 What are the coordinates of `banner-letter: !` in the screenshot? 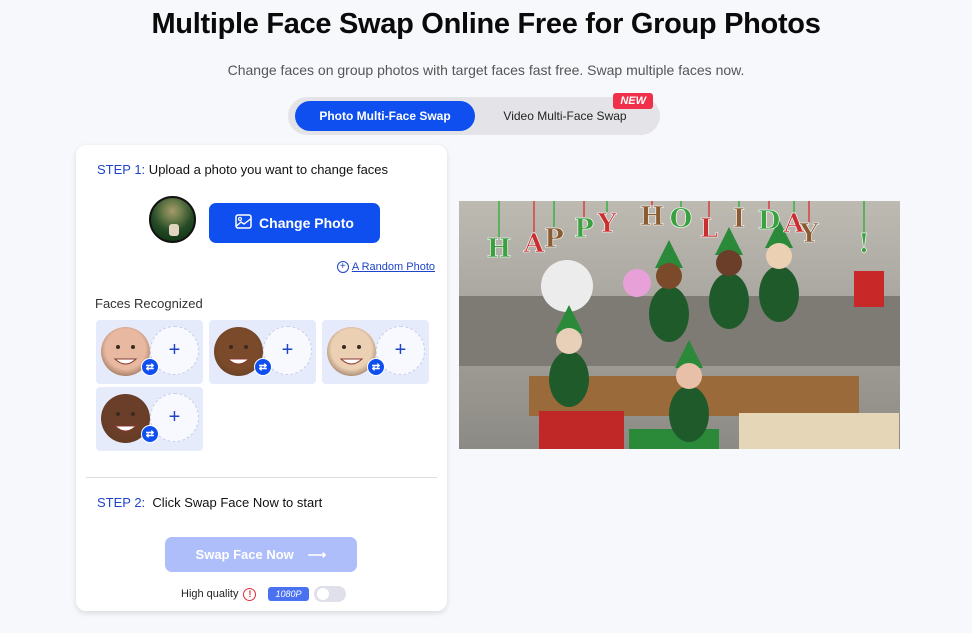 It's located at (863, 244).